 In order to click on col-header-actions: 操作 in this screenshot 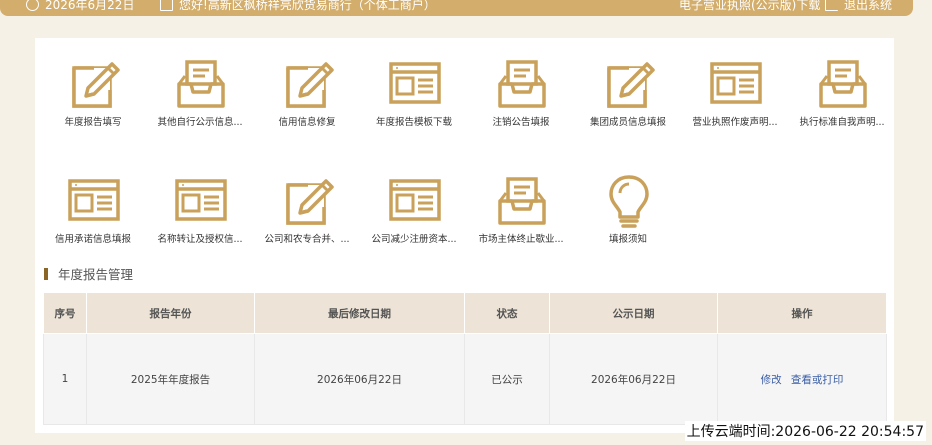, I will do `click(802, 313)`.